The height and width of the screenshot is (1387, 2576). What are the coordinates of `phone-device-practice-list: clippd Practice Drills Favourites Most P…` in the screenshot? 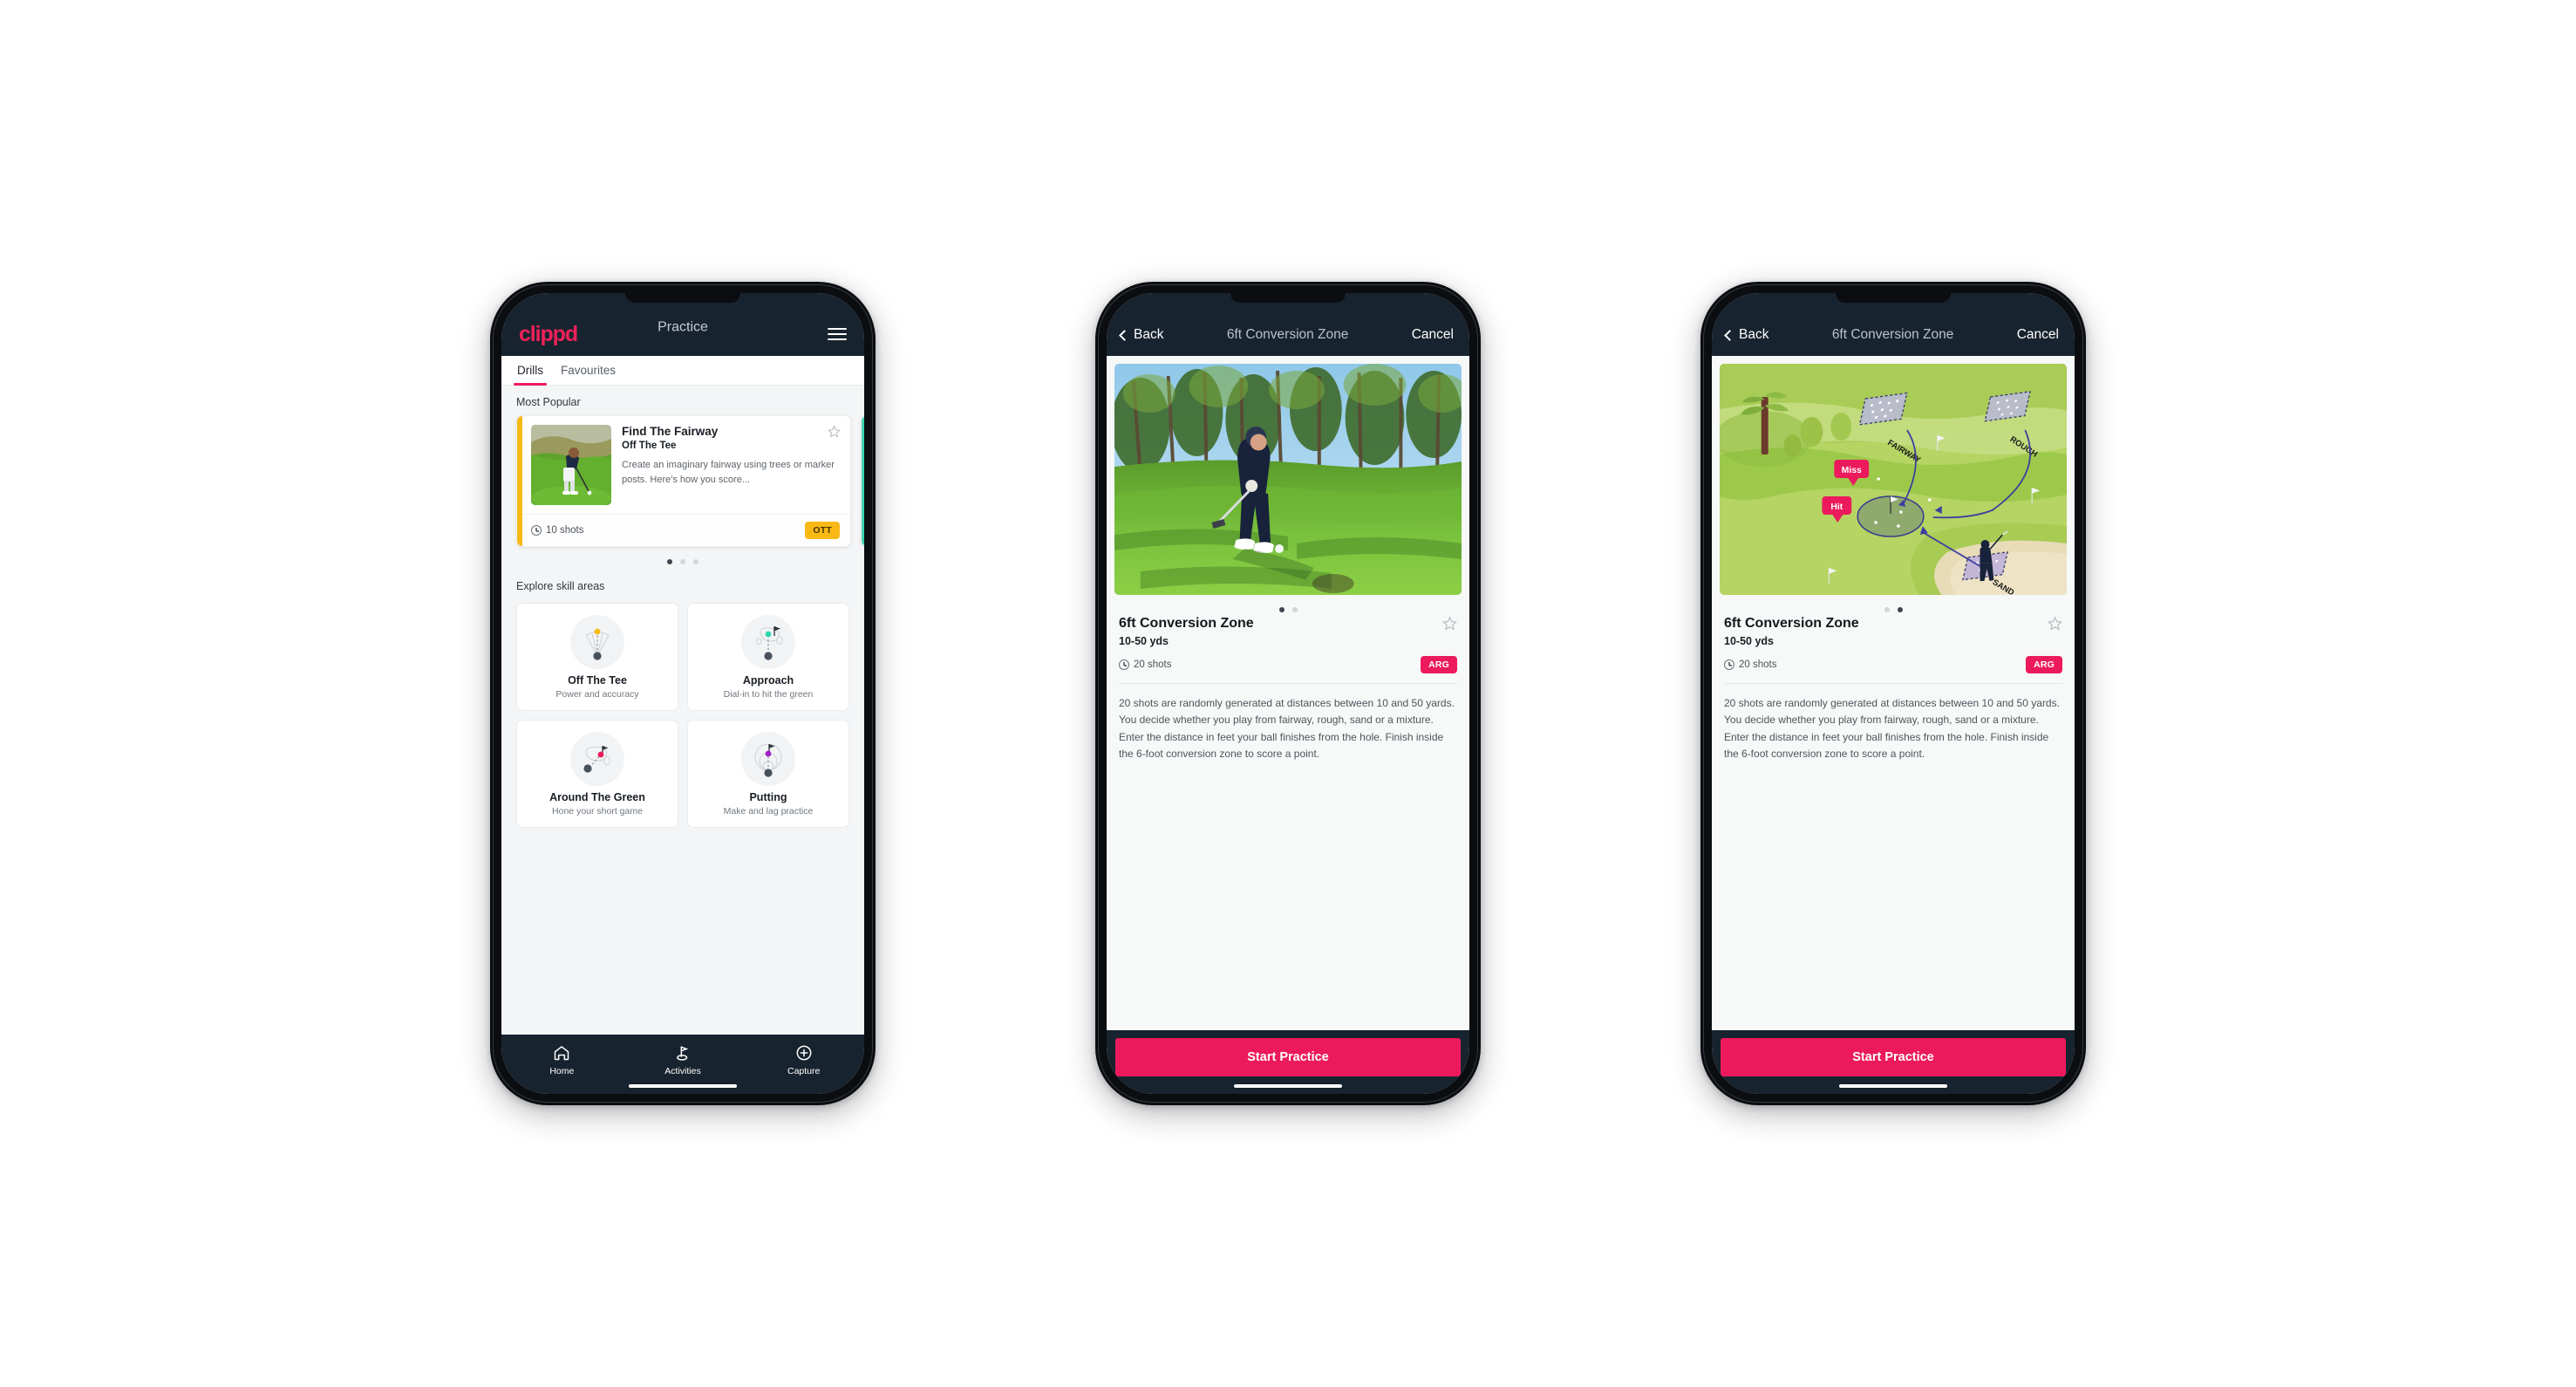 It's located at (683, 693).